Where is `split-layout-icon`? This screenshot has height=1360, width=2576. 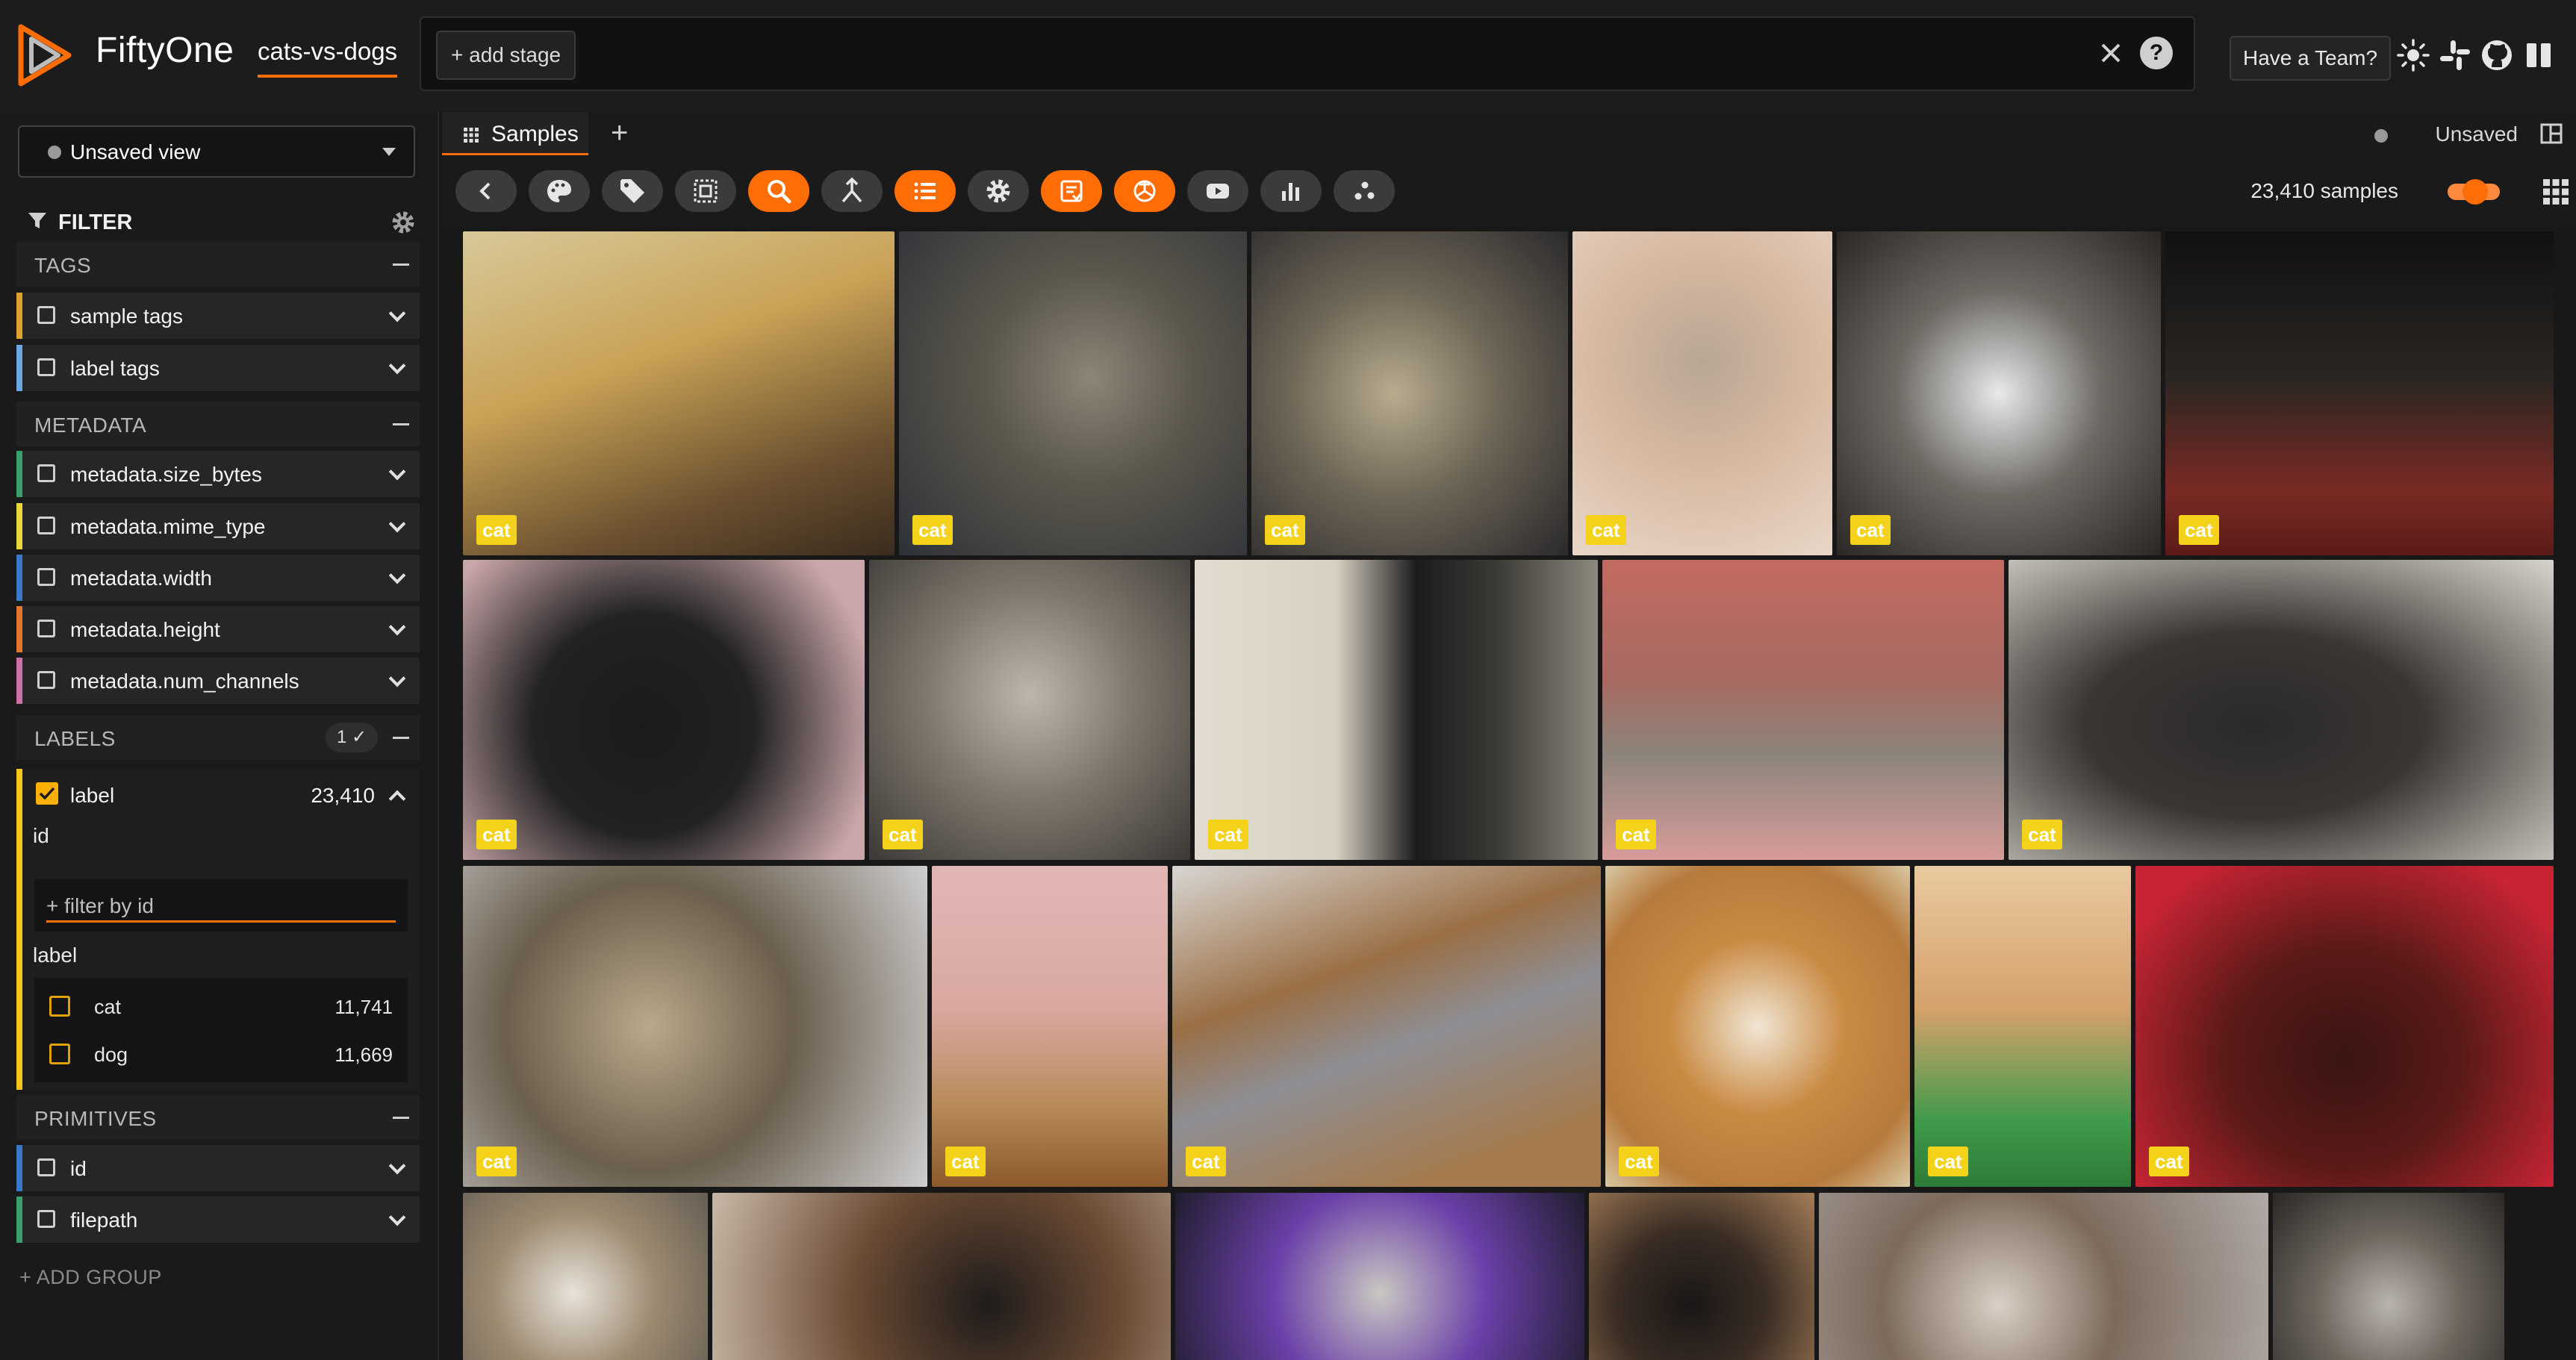 split-layout-icon is located at coordinates (2551, 133).